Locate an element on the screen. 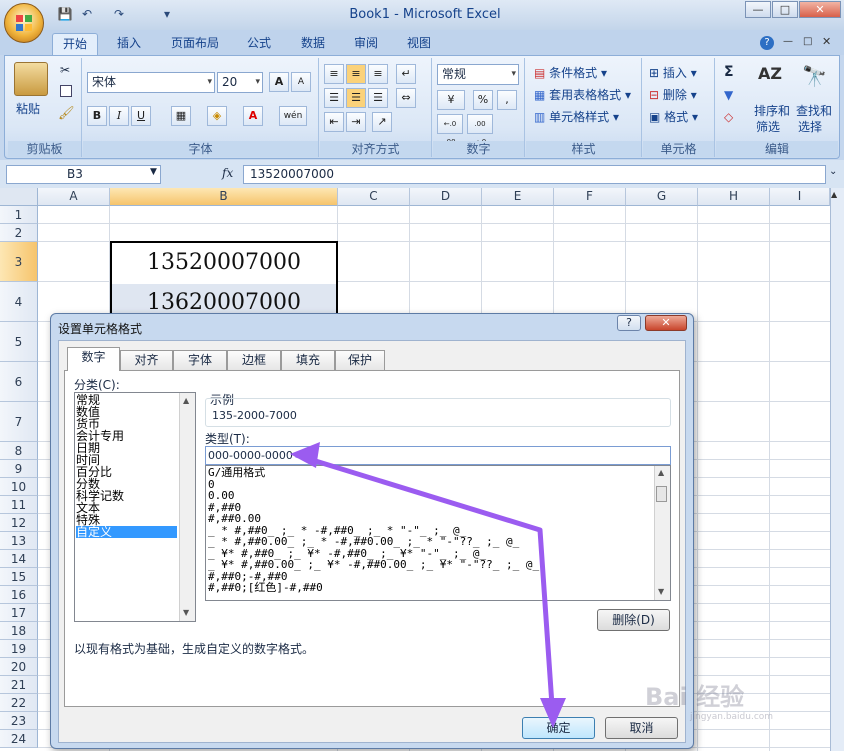  cancel-button: 取消 is located at coordinates (641, 728).